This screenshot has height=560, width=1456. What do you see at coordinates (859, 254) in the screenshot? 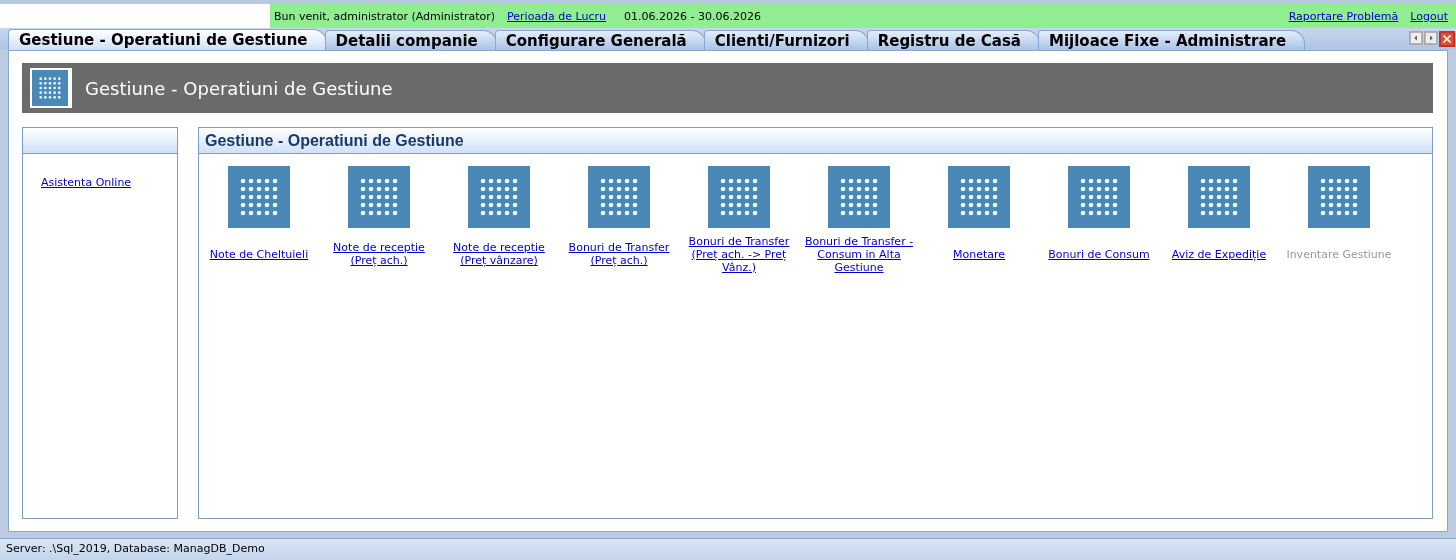
I see `operation-link: Bonuri de Transfer - Consum in Alta Gestiune` at bounding box center [859, 254].